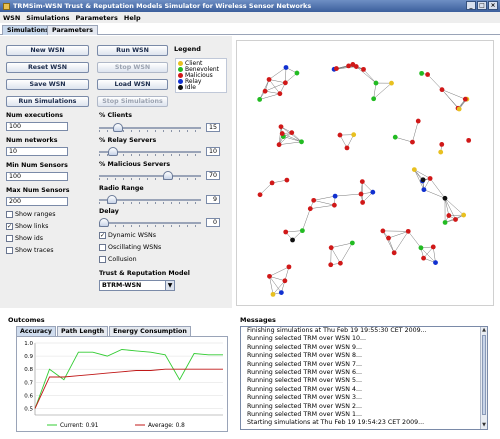 The height and width of the screenshot is (439, 500). Describe the element at coordinates (128, 140) in the screenshot. I see `relay-slider-label: % Relay Servers` at that location.